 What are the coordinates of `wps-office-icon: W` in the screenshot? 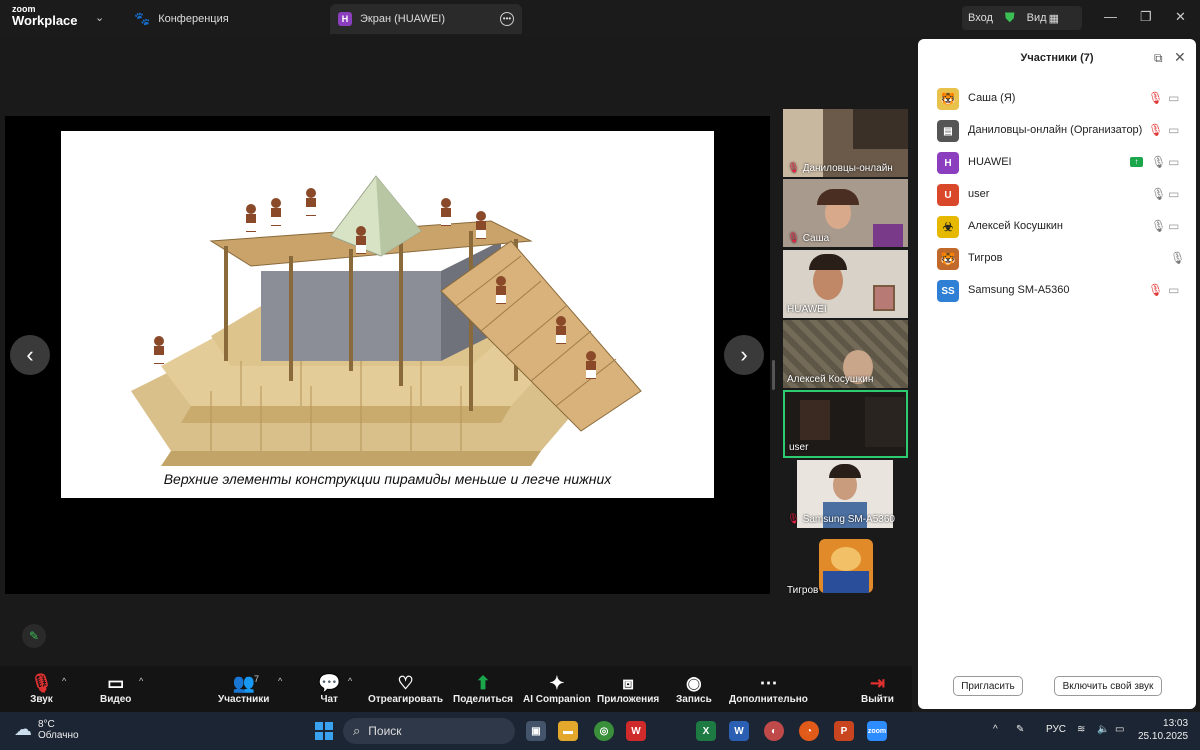 It's located at (636, 731).